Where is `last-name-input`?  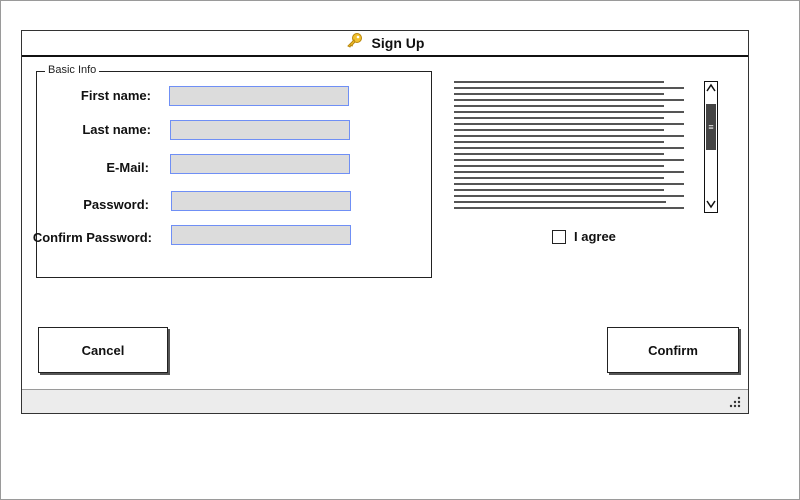 last-name-input is located at coordinates (260, 130).